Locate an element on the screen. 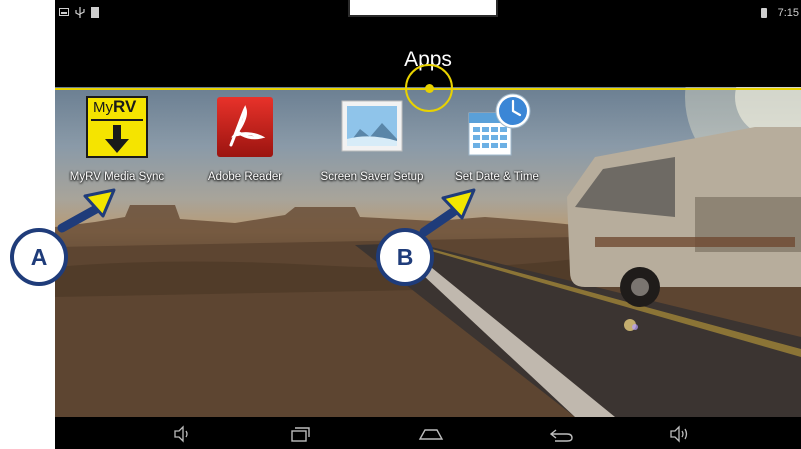  calendar-clock-icon is located at coordinates (498, 126).